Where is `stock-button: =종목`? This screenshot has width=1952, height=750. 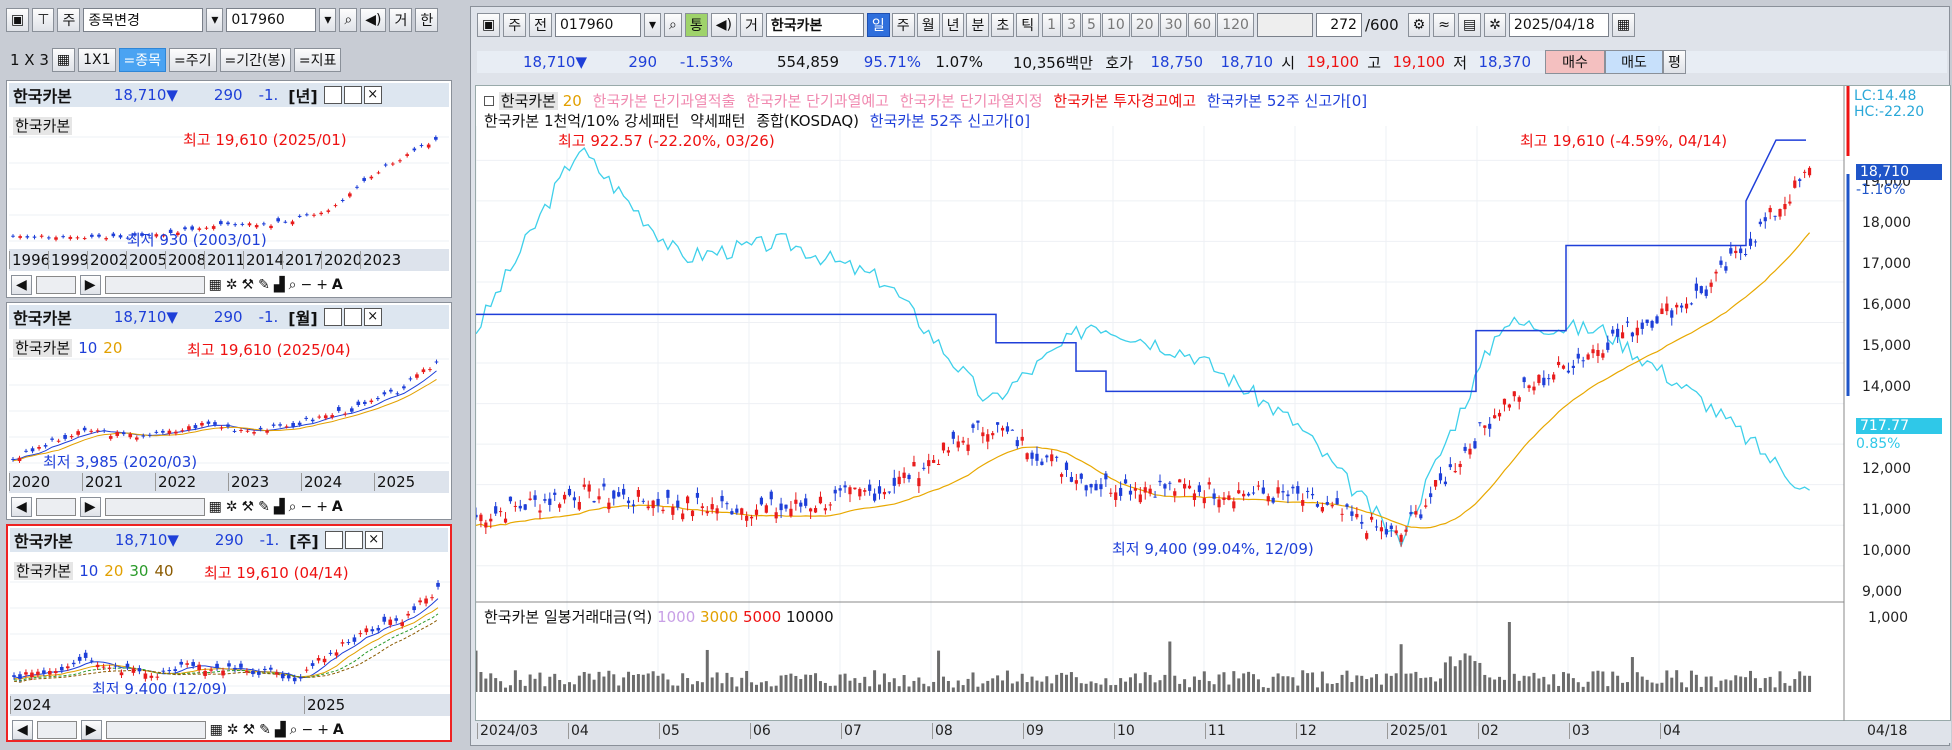 stock-button: =종목 is located at coordinates (142, 60).